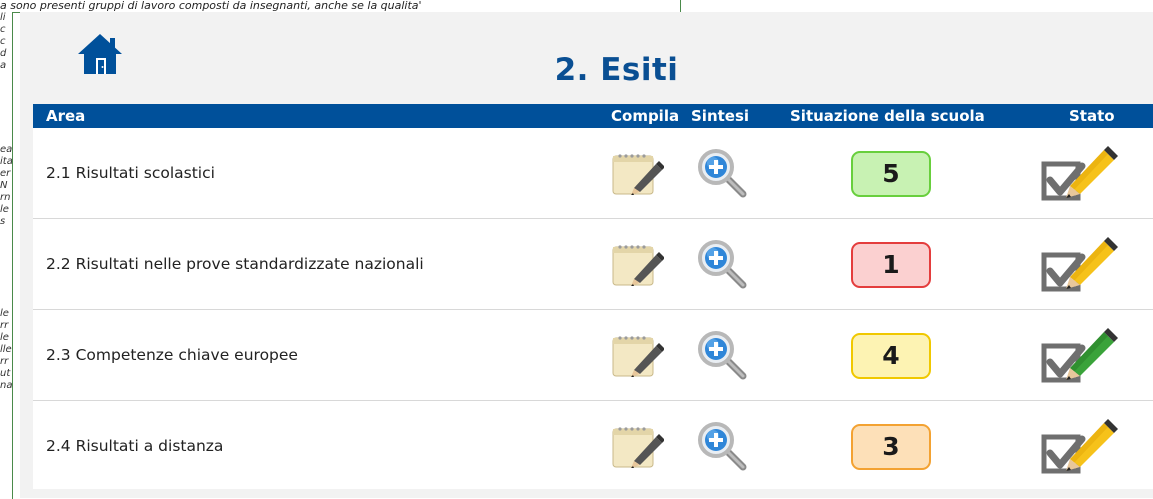 The width and height of the screenshot is (1153, 499). I want to click on gutter-block-3: le rr le lle rr ut na, so click(6, 350).